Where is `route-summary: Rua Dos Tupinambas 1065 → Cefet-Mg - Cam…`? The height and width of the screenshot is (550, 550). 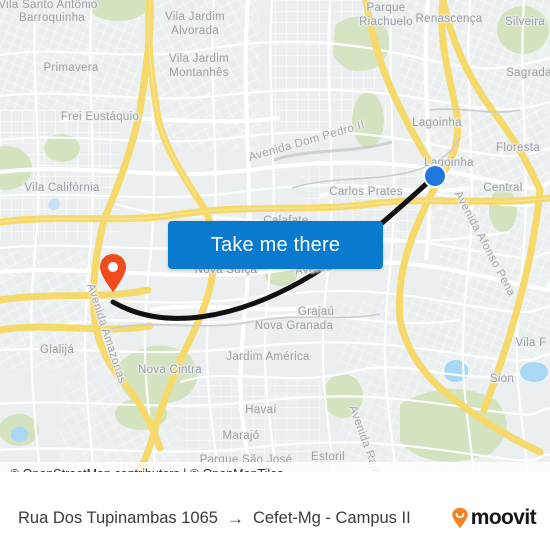
route-summary: Rua Dos Tupinambas 1065 → Cefet-Mg - Cam… is located at coordinates (205, 518).